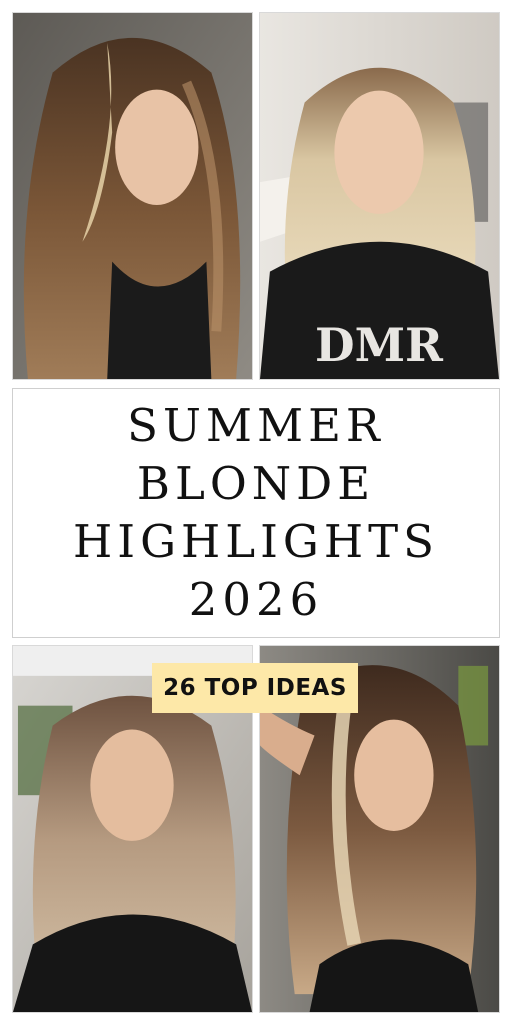 The height and width of the screenshot is (1024, 512). I want to click on top-ideas-badge: 26 TOP IDEAS, so click(255, 688).